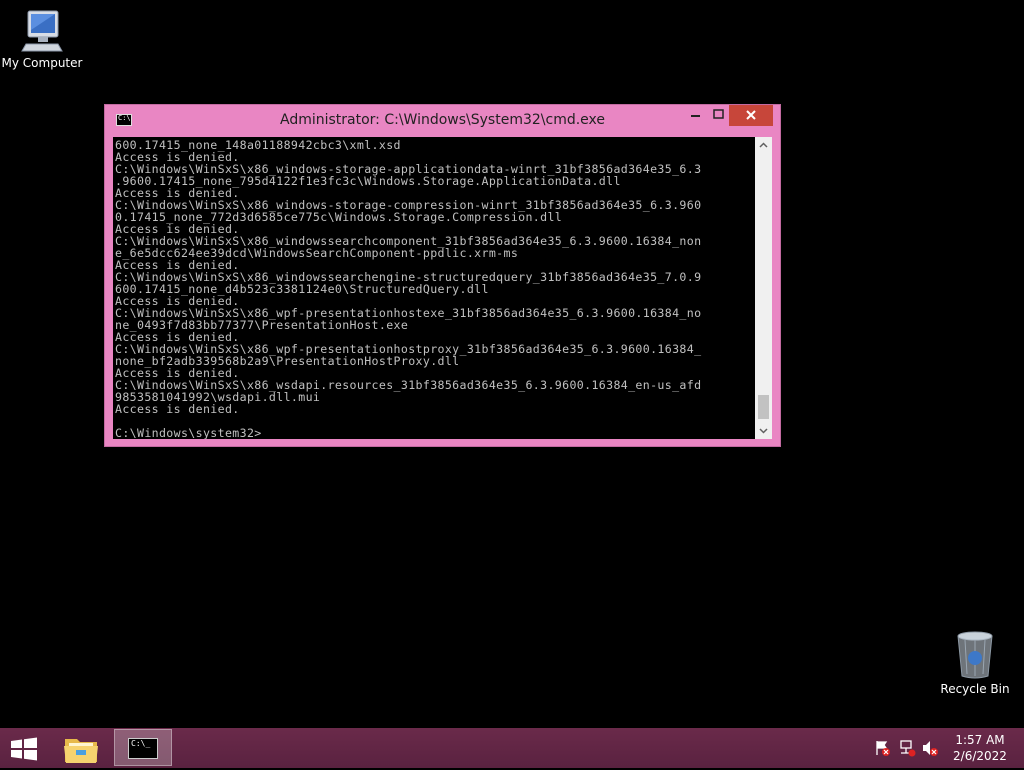 The image size is (1024, 770). What do you see at coordinates (980, 748) in the screenshot?
I see `system-clock: 1:57 AM 2/6/2022` at bounding box center [980, 748].